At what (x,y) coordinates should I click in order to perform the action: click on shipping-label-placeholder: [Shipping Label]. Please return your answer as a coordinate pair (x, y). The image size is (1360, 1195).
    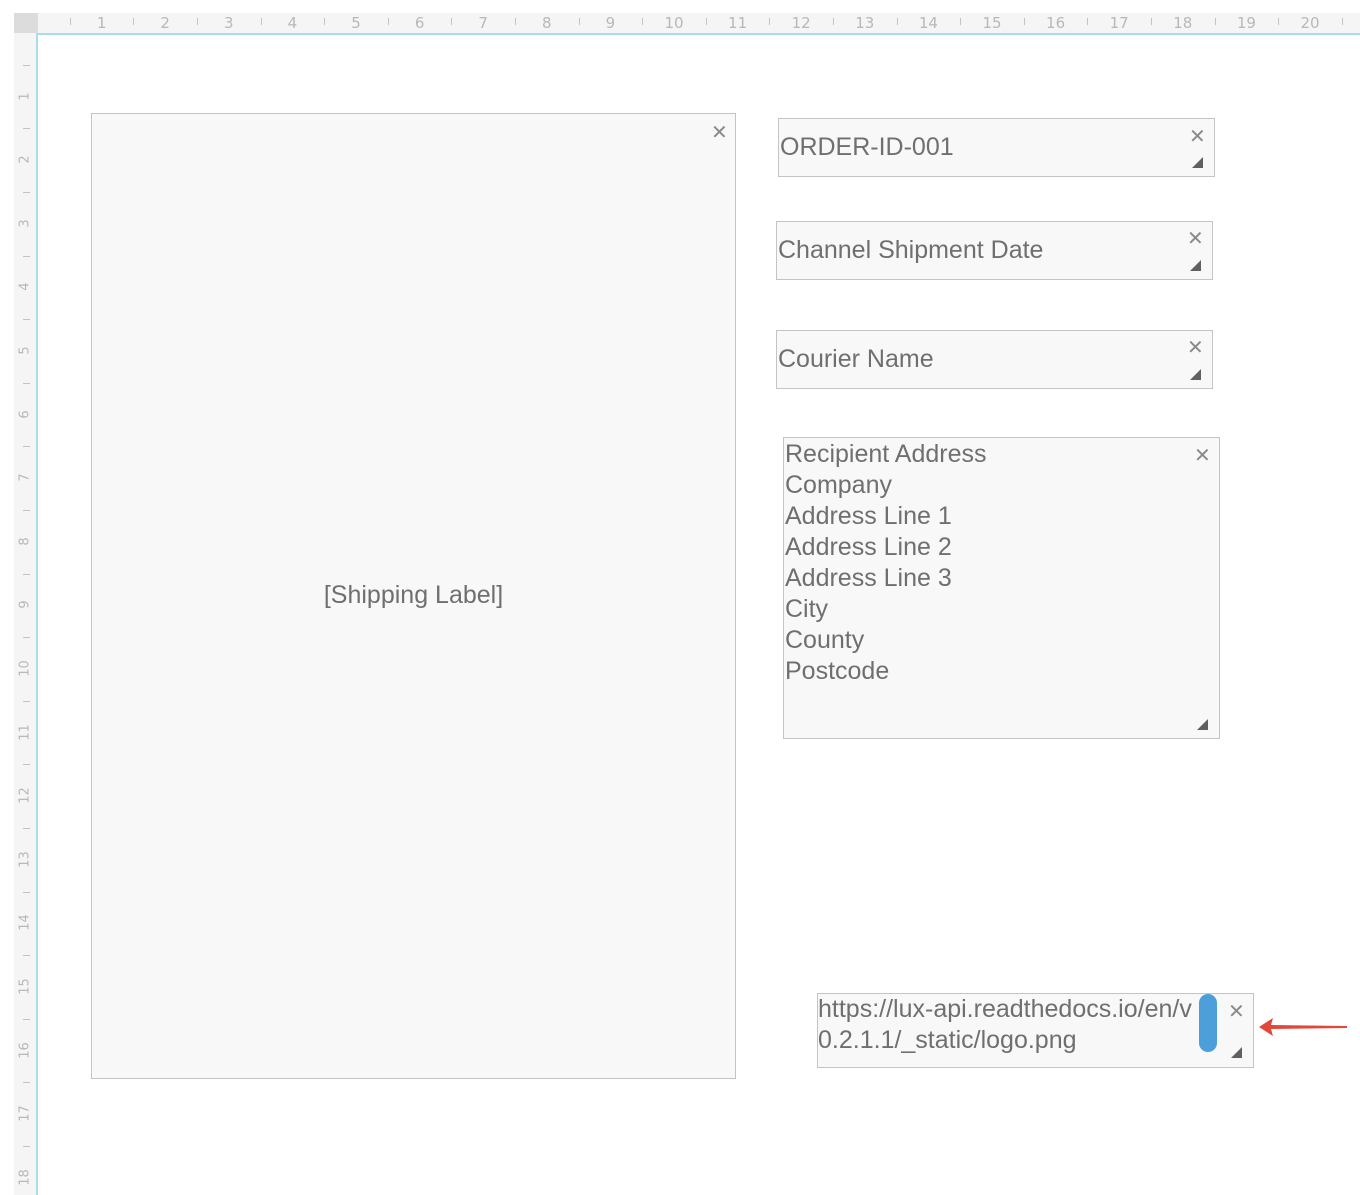
    Looking at the image, I should click on (413, 595).